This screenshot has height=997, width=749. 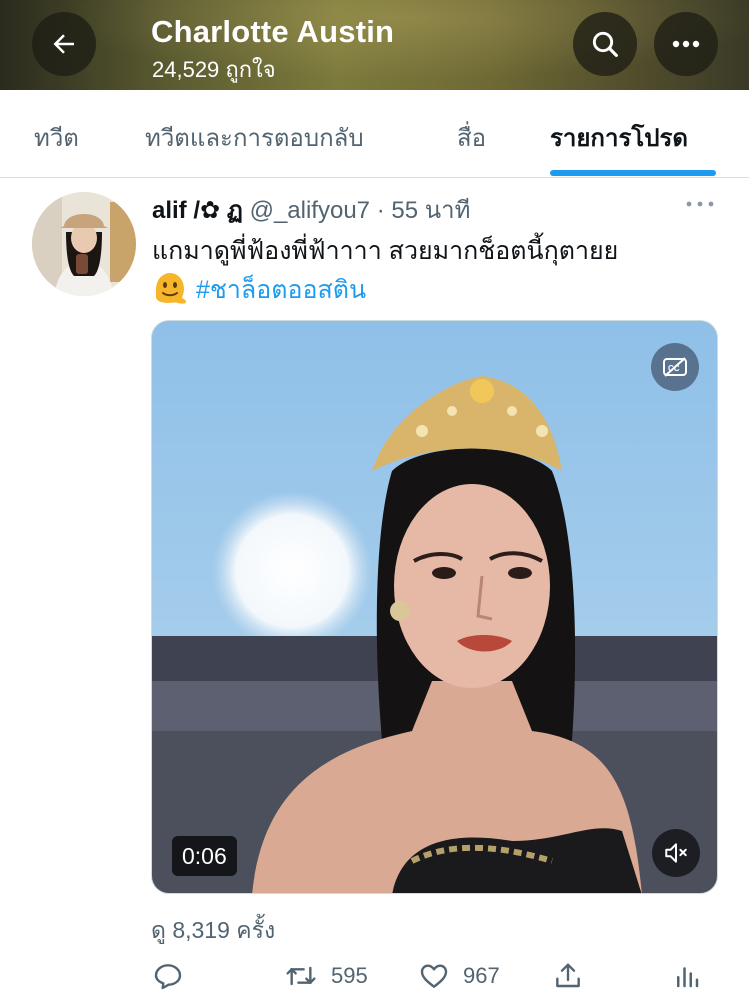 What do you see at coordinates (434, 976) in the screenshot?
I see `heart-icon` at bounding box center [434, 976].